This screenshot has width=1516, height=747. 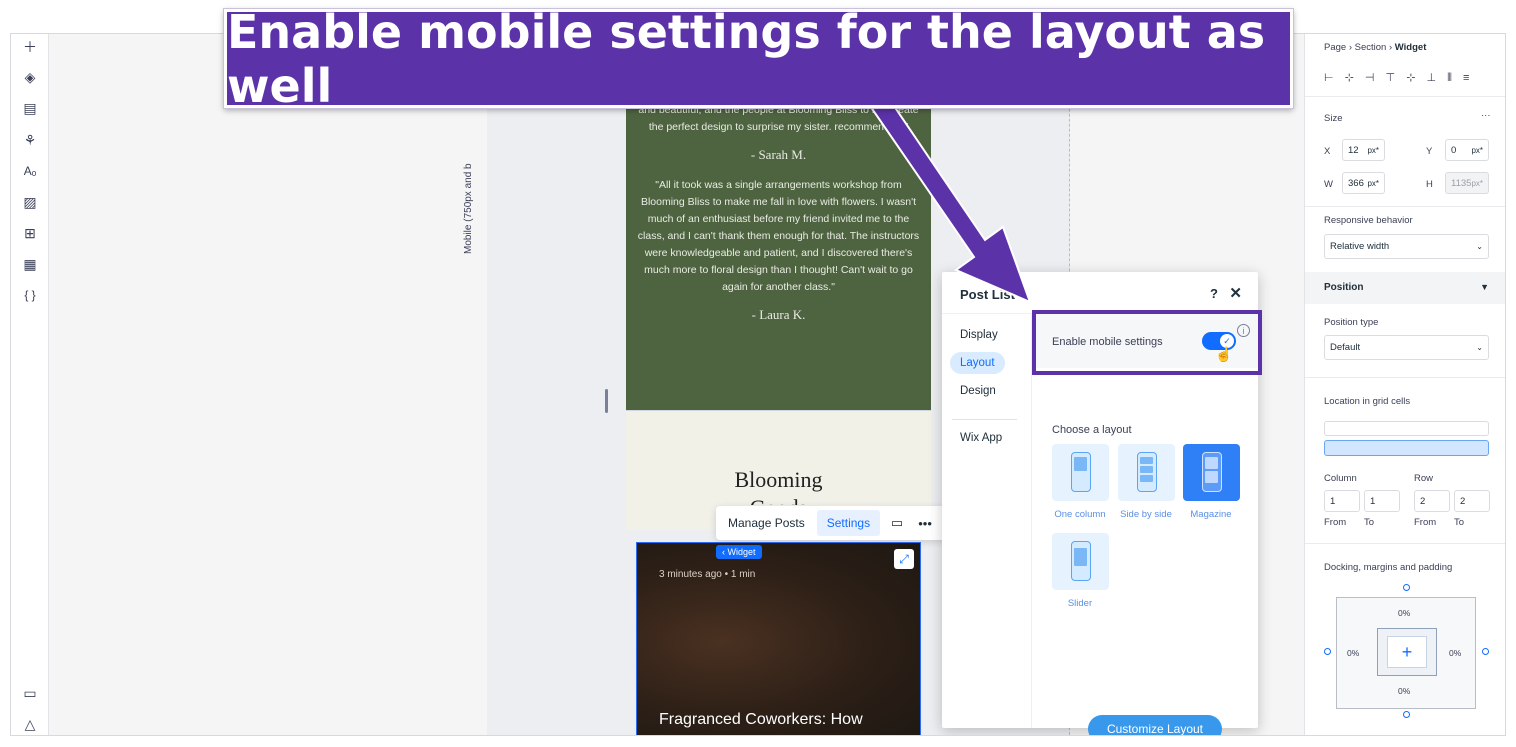 I want to click on dock-bottom-handle, so click(x=1406, y=714).